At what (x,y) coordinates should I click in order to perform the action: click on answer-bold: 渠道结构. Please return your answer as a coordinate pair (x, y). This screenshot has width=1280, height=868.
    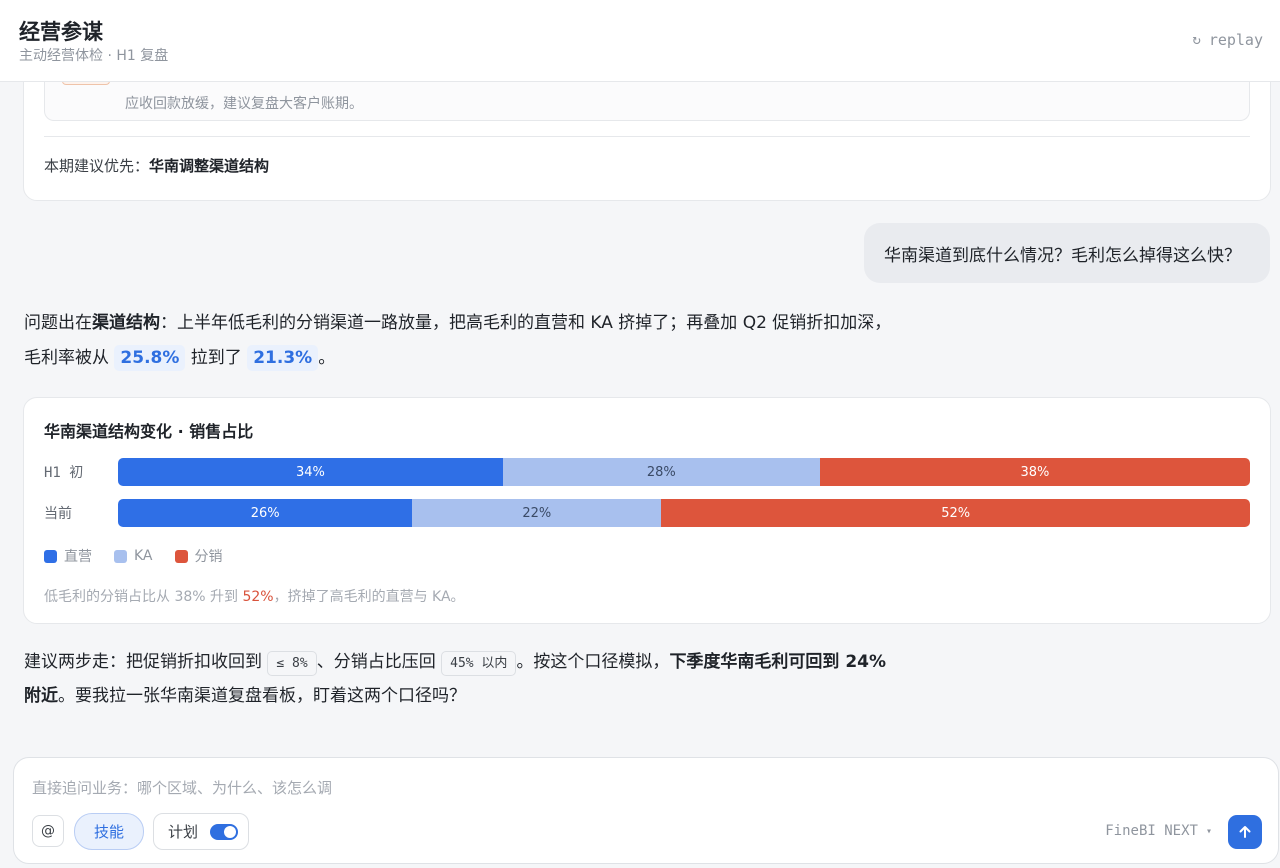
    Looking at the image, I should click on (126, 323).